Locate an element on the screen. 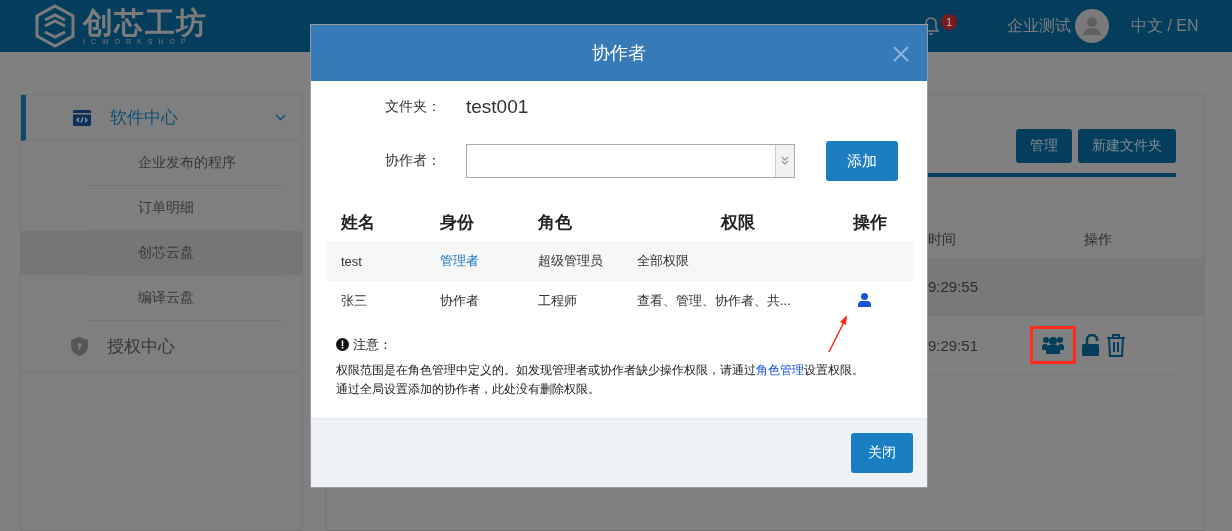 Image resolution: width=1232 pixels, height=531 pixels. table-cell: test is located at coordinates (375, 261).